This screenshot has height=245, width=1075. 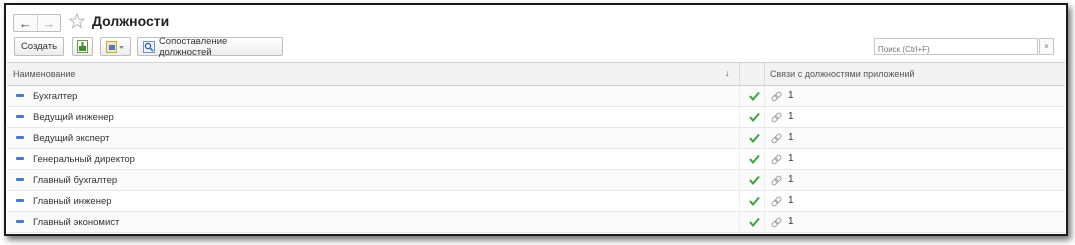 What do you see at coordinates (536, 201) in the screenshot?
I see `table-row: Главный инженер 1` at bounding box center [536, 201].